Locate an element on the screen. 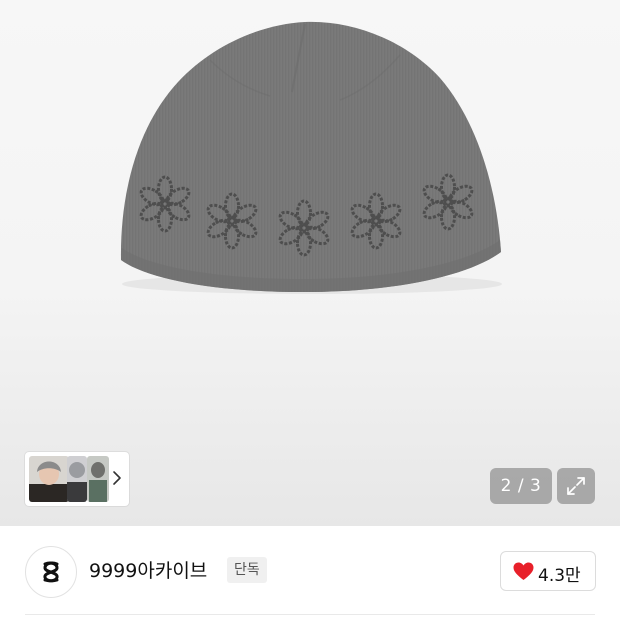 The height and width of the screenshot is (620, 620). store-logo is located at coordinates (51, 572).